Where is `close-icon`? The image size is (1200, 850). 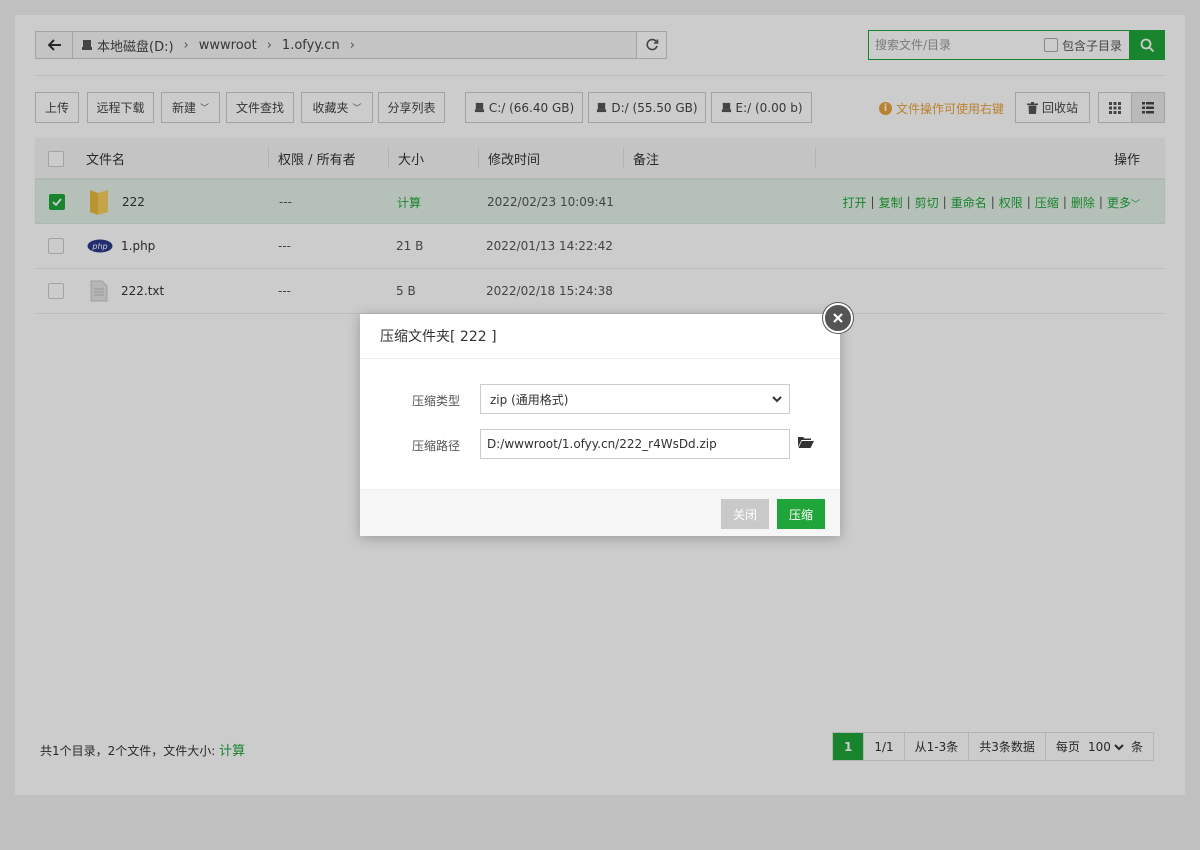
close-icon is located at coordinates (838, 318).